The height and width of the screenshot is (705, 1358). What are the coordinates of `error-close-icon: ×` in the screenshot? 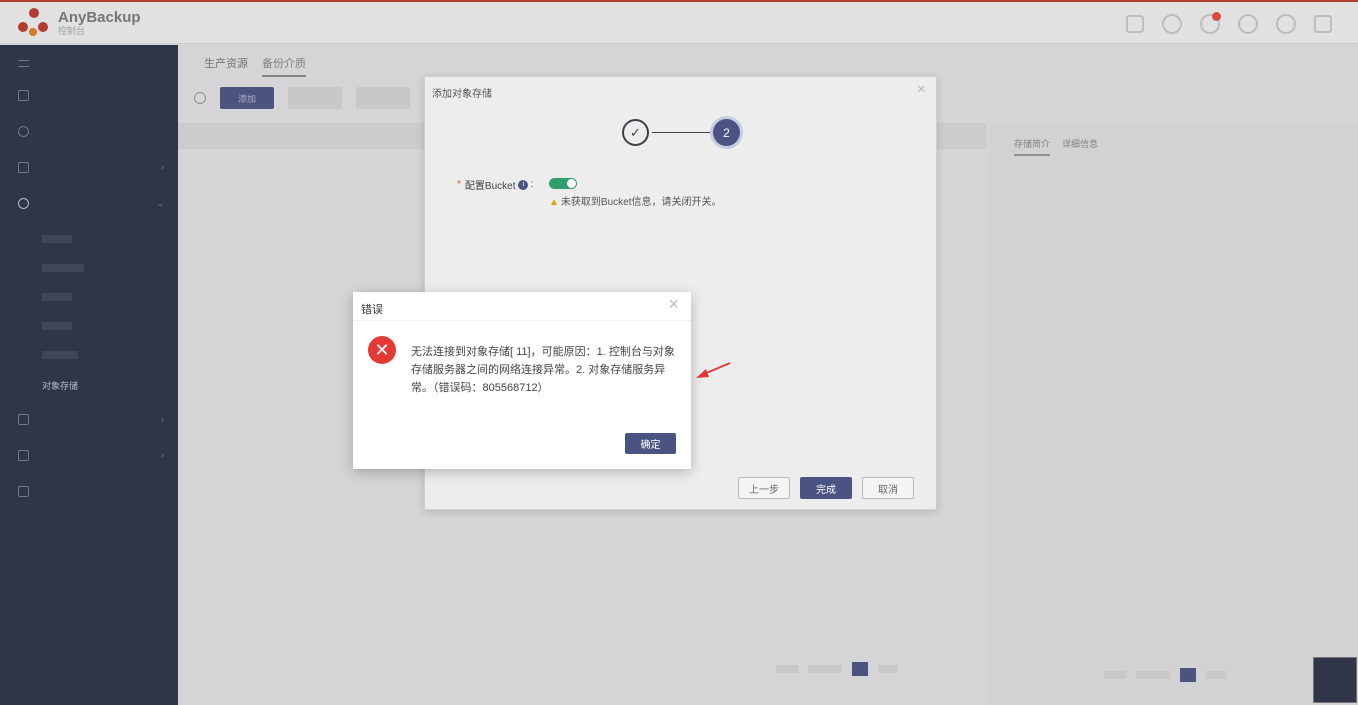 It's located at (673, 304).